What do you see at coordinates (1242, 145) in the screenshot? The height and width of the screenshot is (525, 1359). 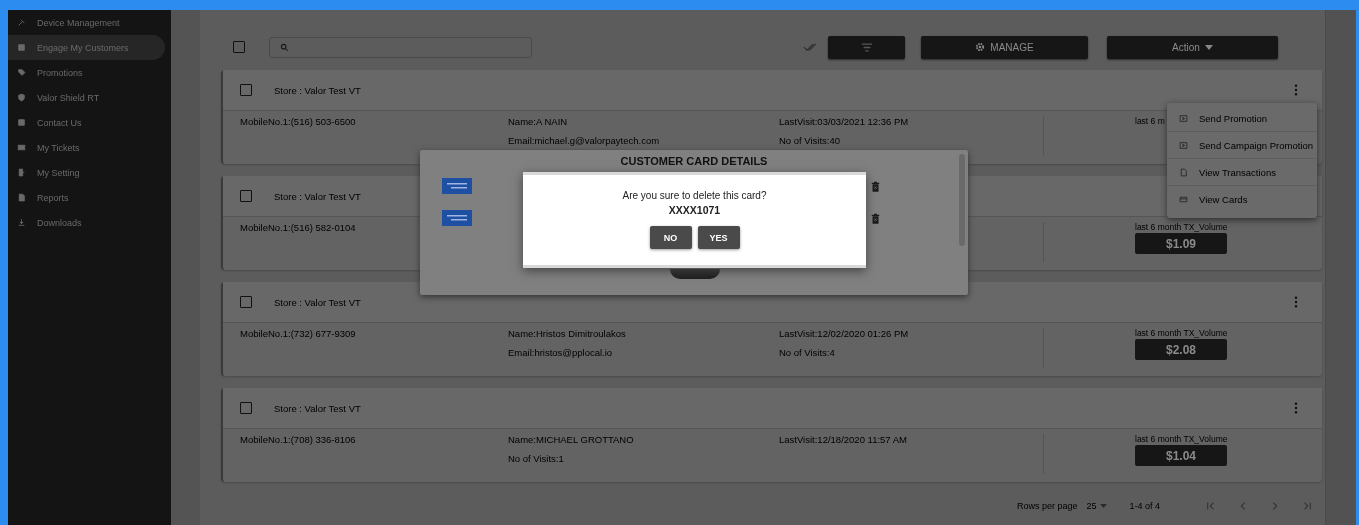 I see `menu-item: Send Campaign Promotion` at bounding box center [1242, 145].